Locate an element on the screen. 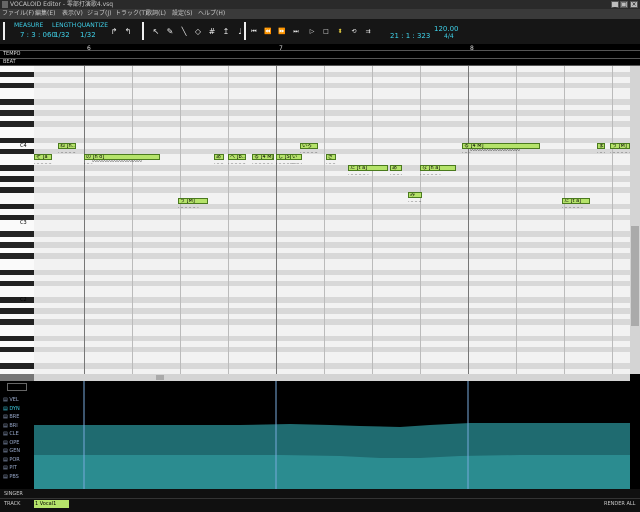  grid-icon: # is located at coordinates (212, 32).